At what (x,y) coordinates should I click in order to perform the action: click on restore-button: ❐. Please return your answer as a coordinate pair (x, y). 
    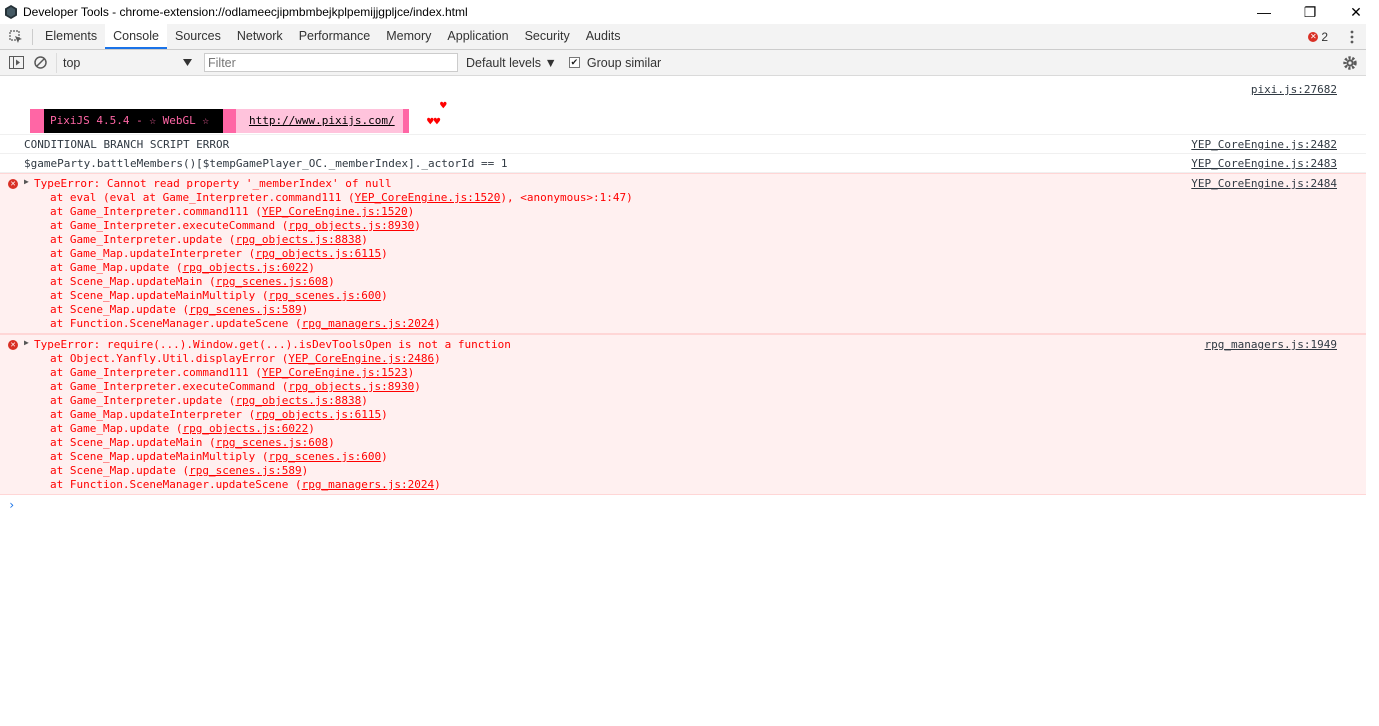
    Looking at the image, I should click on (1310, 12).